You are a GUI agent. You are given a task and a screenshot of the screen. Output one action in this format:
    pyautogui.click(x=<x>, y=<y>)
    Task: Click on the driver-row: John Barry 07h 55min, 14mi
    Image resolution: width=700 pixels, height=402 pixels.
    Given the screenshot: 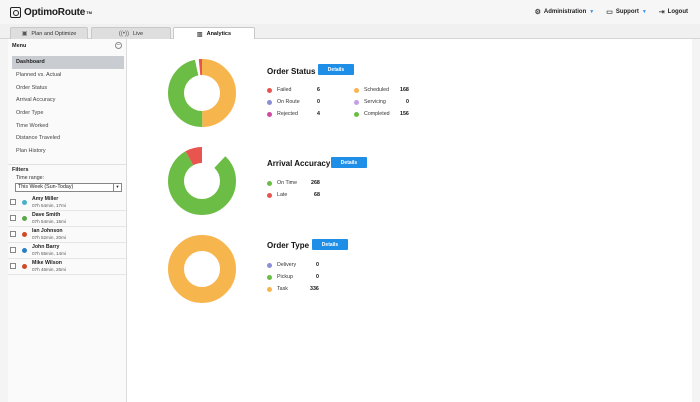 What is the action you would take?
    pyautogui.click(x=67, y=251)
    